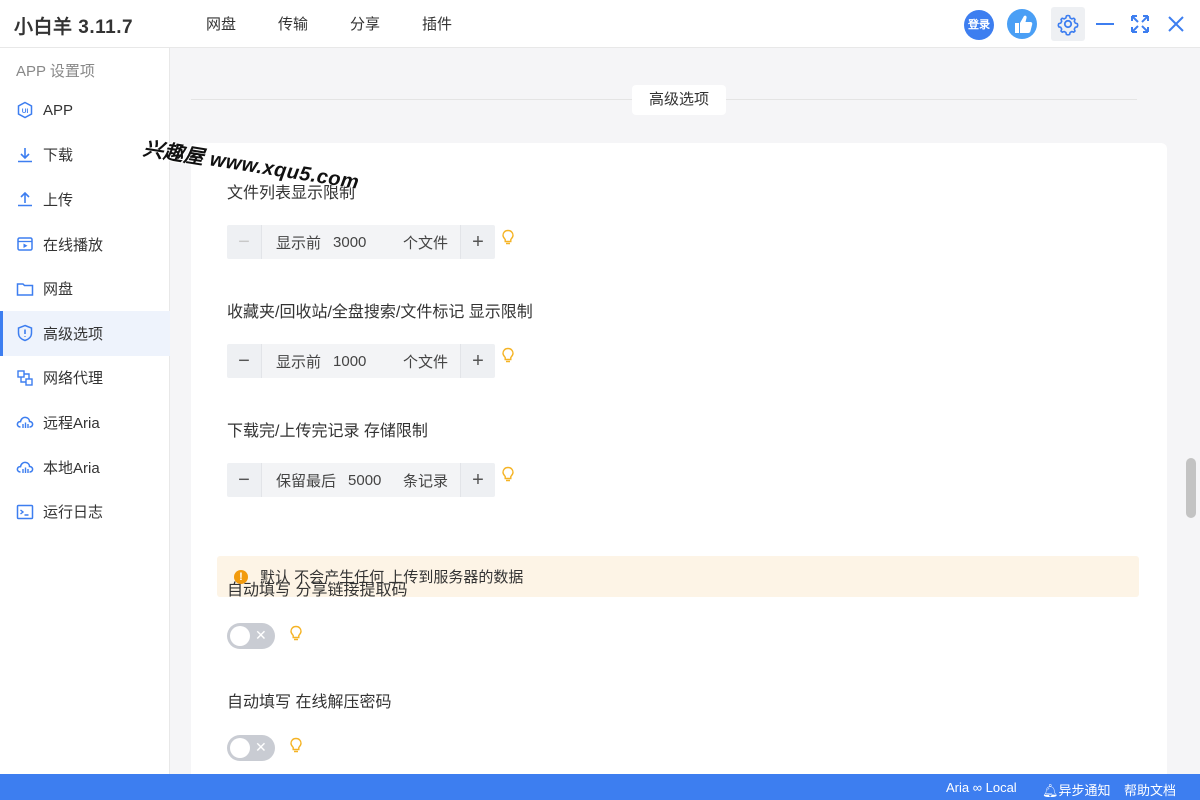 The width and height of the screenshot is (1200, 800). I want to click on stepper-value-field: 显示前 3000 个文件, so click(361, 242).